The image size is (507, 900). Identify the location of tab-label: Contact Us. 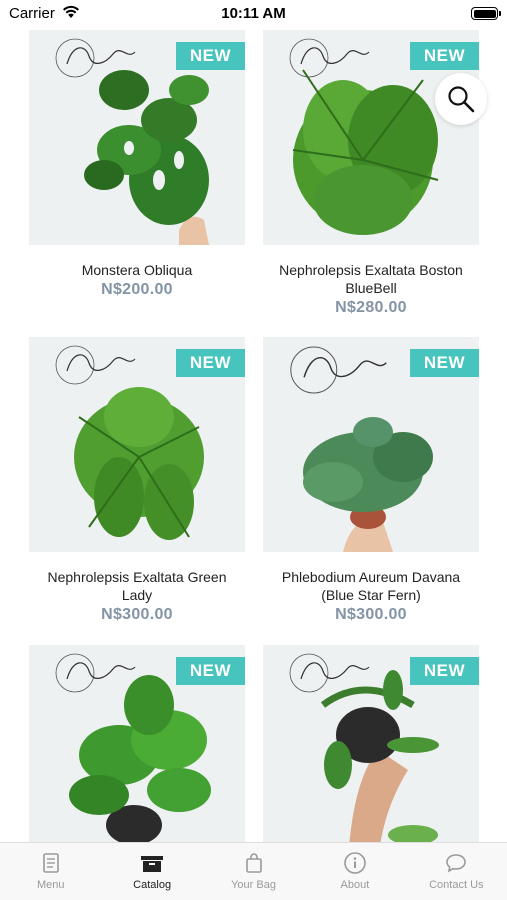
(456, 885).